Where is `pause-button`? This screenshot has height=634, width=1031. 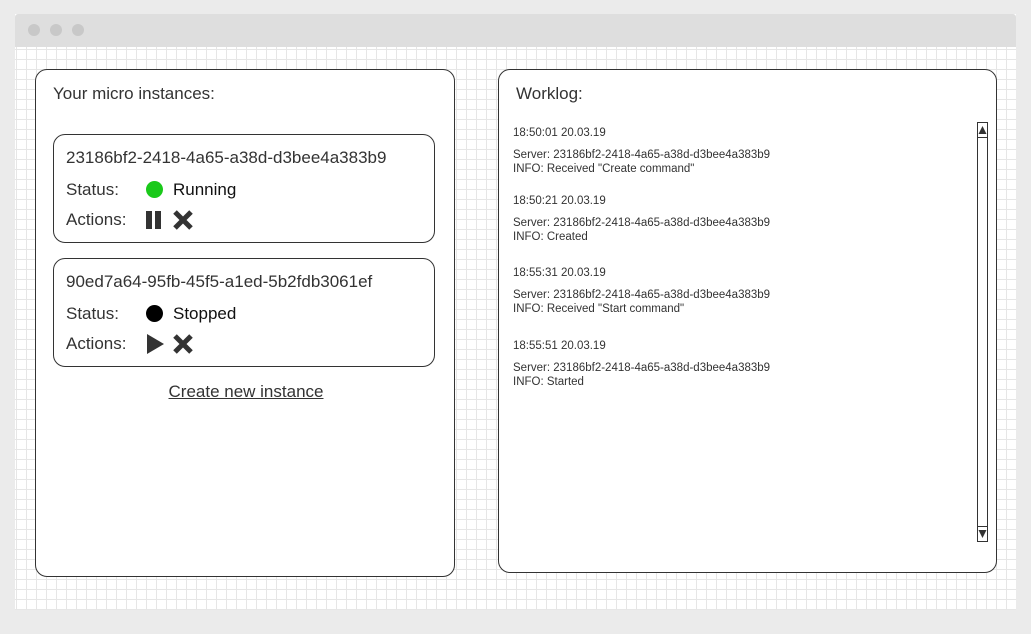
pause-button is located at coordinates (156, 220).